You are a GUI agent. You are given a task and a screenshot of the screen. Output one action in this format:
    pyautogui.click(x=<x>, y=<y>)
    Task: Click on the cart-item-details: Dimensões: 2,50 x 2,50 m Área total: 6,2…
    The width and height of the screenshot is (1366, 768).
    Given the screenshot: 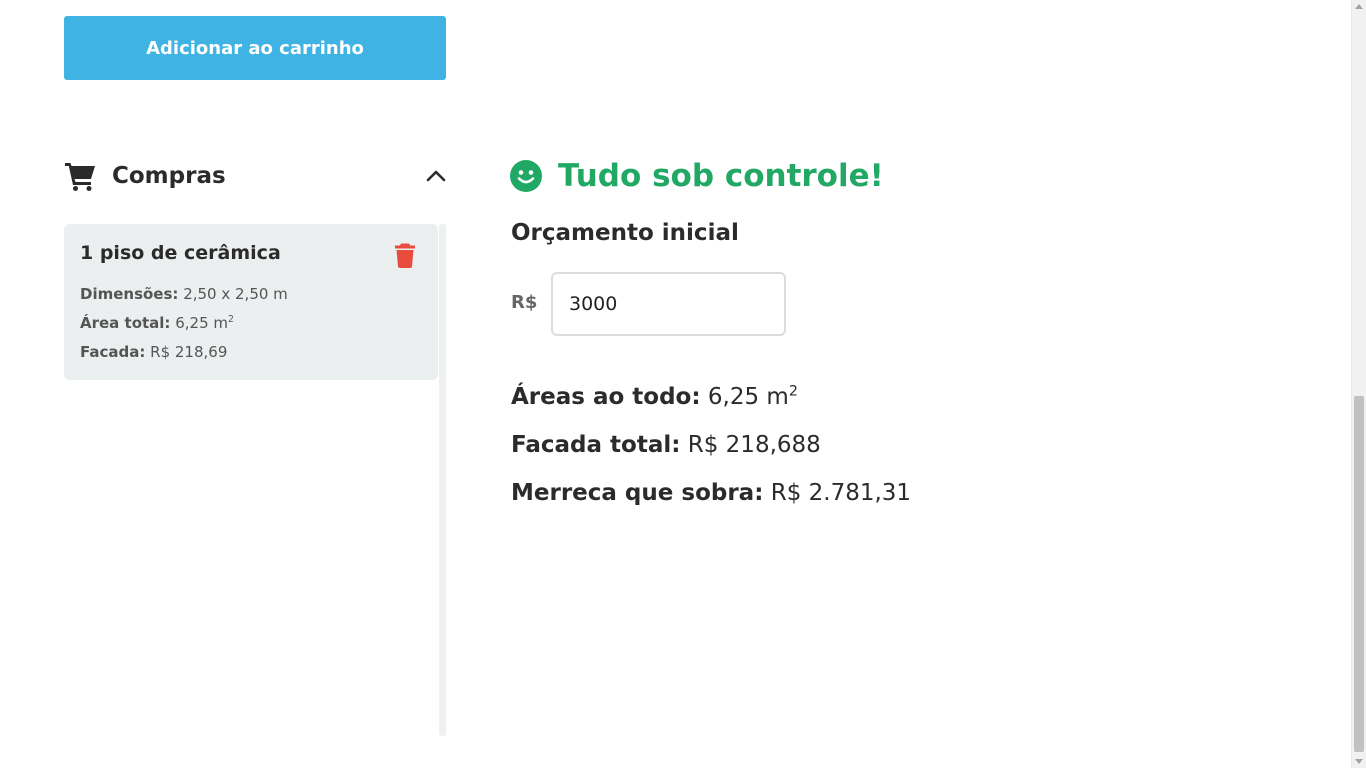 What is the action you would take?
    pyautogui.click(x=251, y=323)
    